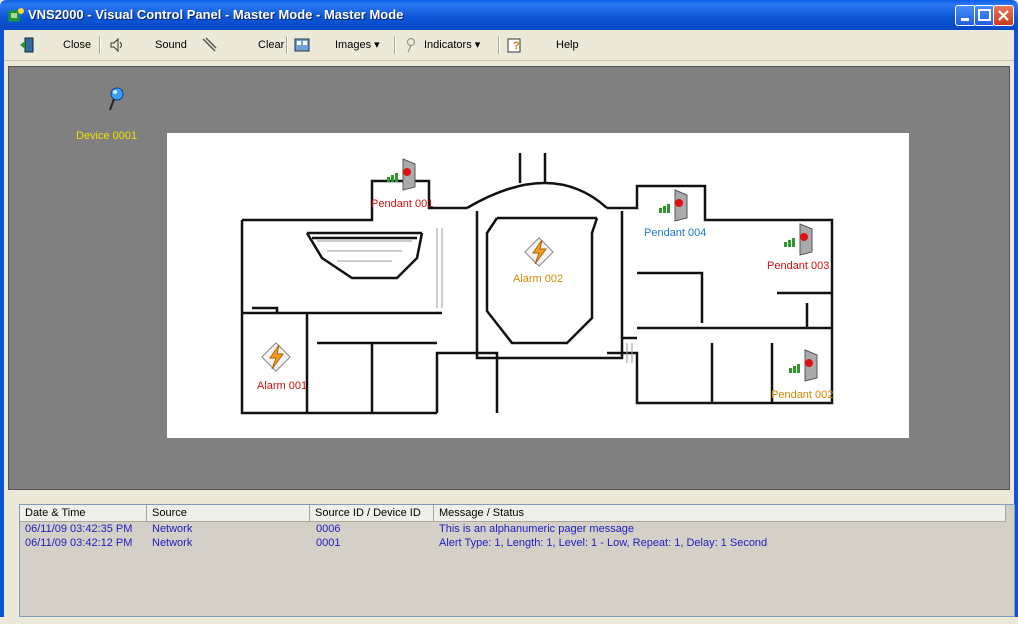  What do you see at coordinates (802, 395) in the screenshot?
I see `pendant-label: Pendant 002` at bounding box center [802, 395].